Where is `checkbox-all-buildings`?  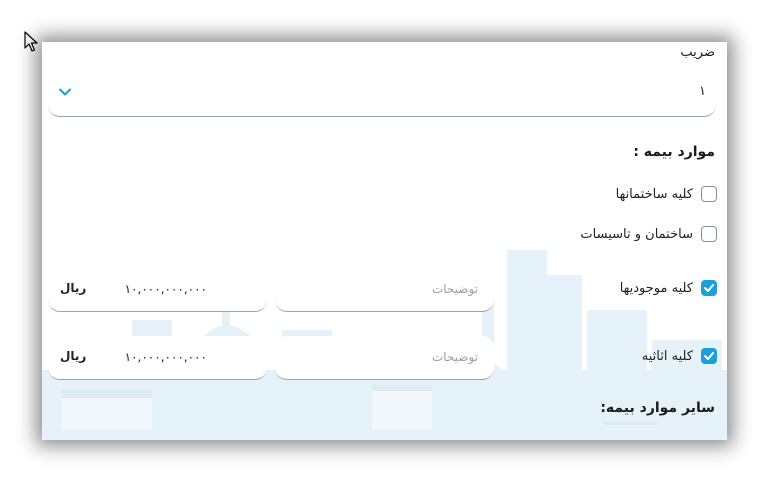 checkbox-all-buildings is located at coordinates (709, 194).